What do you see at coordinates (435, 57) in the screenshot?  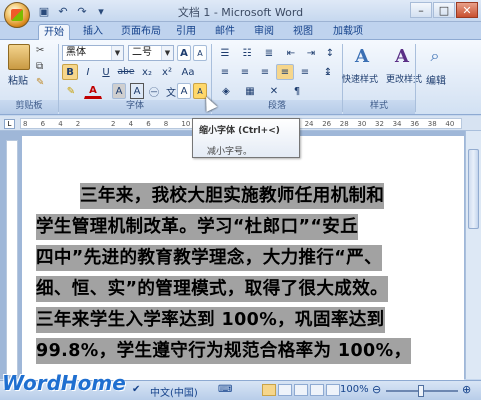 I see `editing-icon: ⌕` at bounding box center [435, 57].